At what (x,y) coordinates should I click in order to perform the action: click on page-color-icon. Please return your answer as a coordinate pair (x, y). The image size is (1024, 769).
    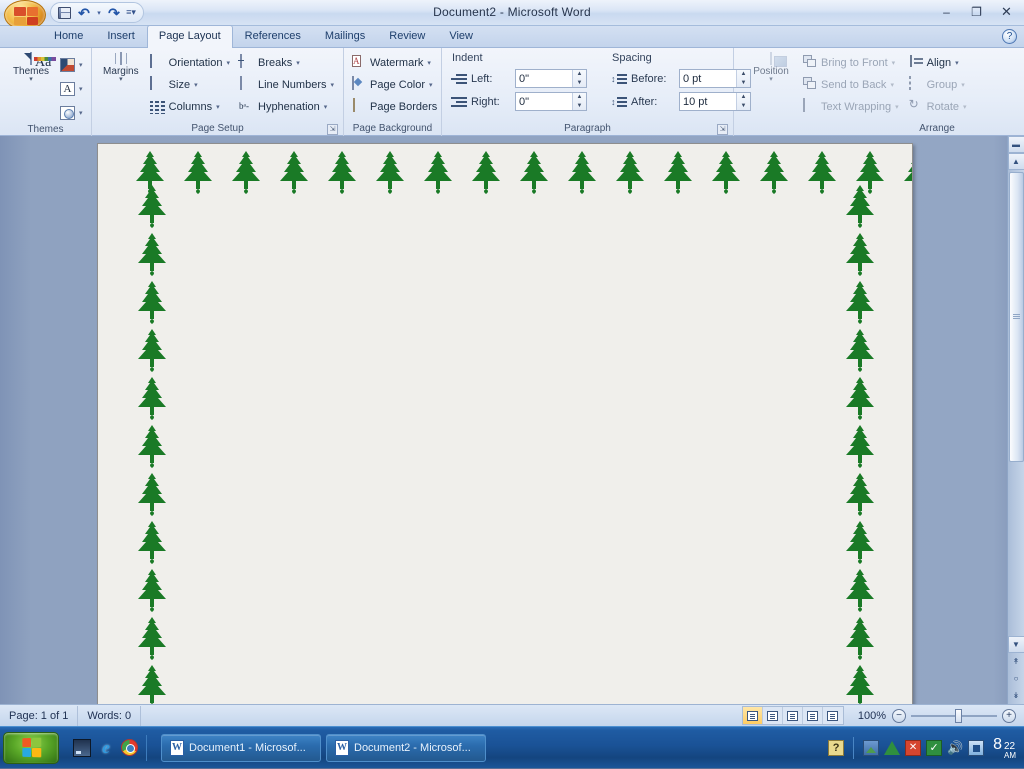
    Looking at the image, I should click on (359, 85).